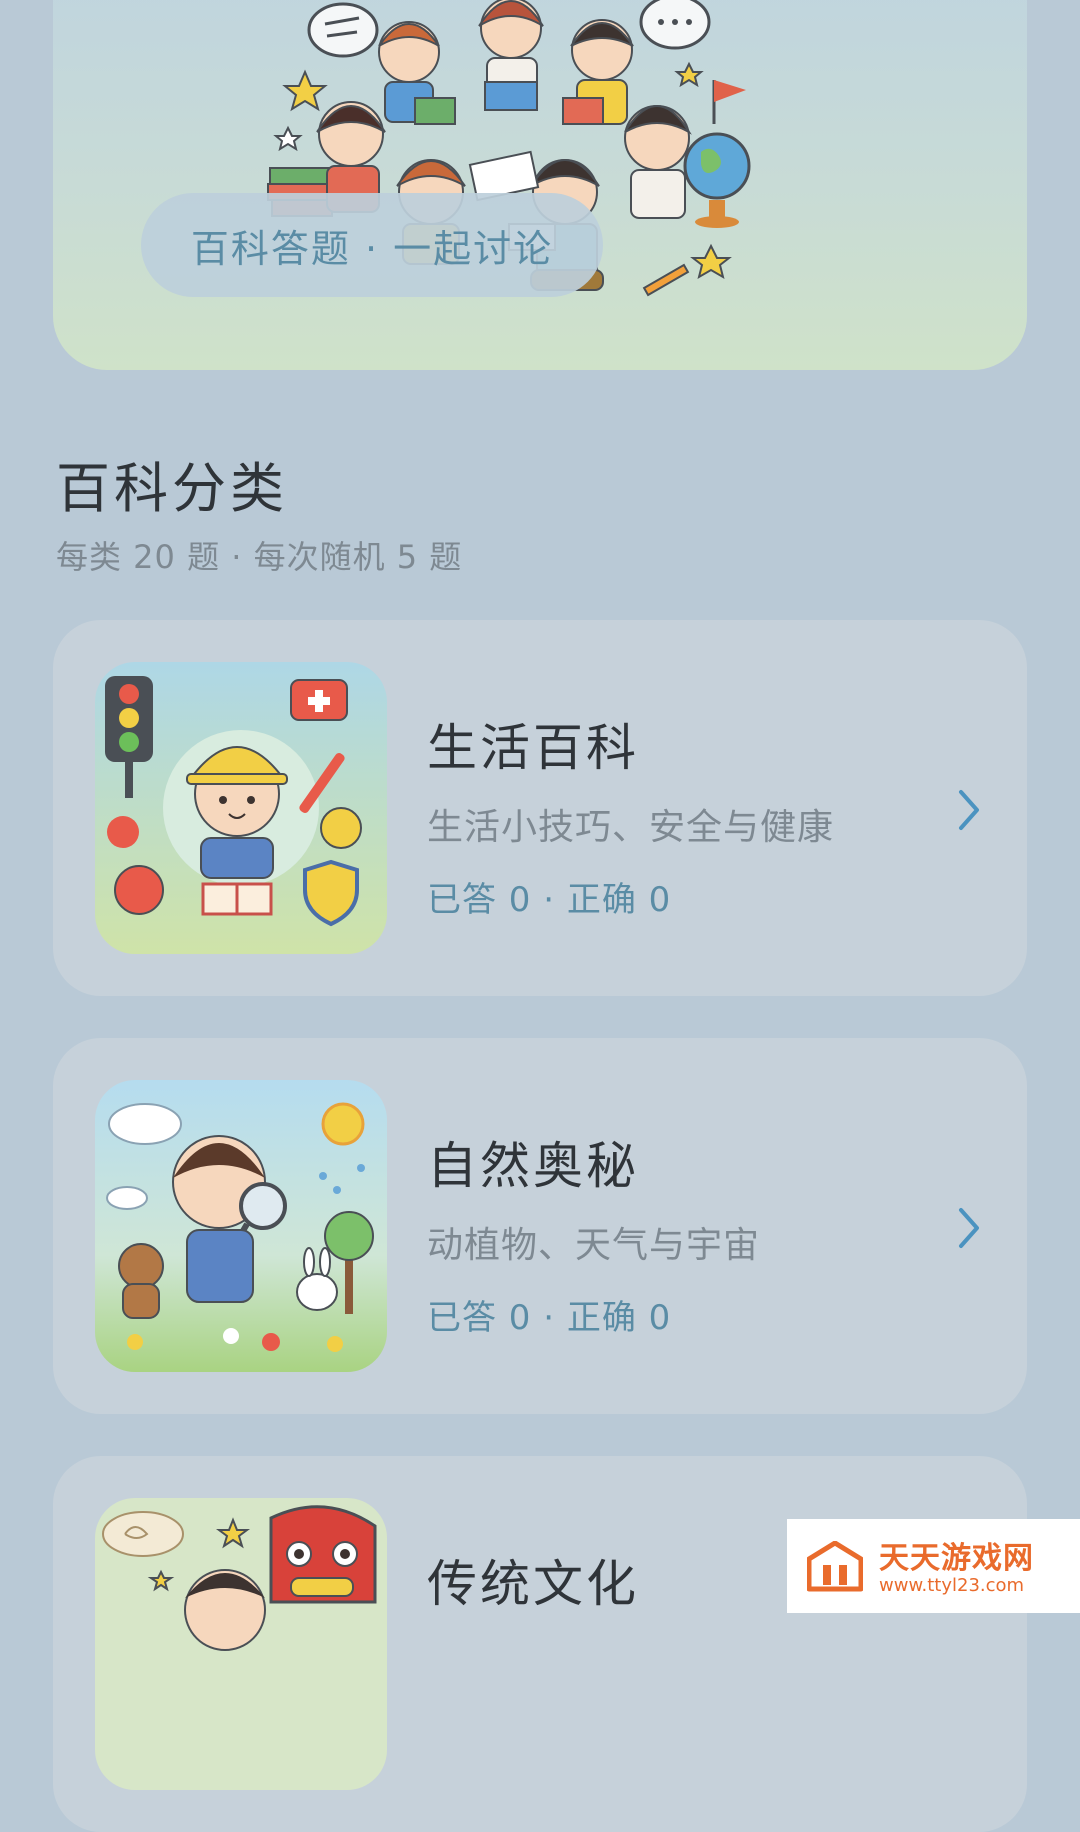 The image size is (1080, 1832). I want to click on reading-kids-illustration, so click(509, 148).